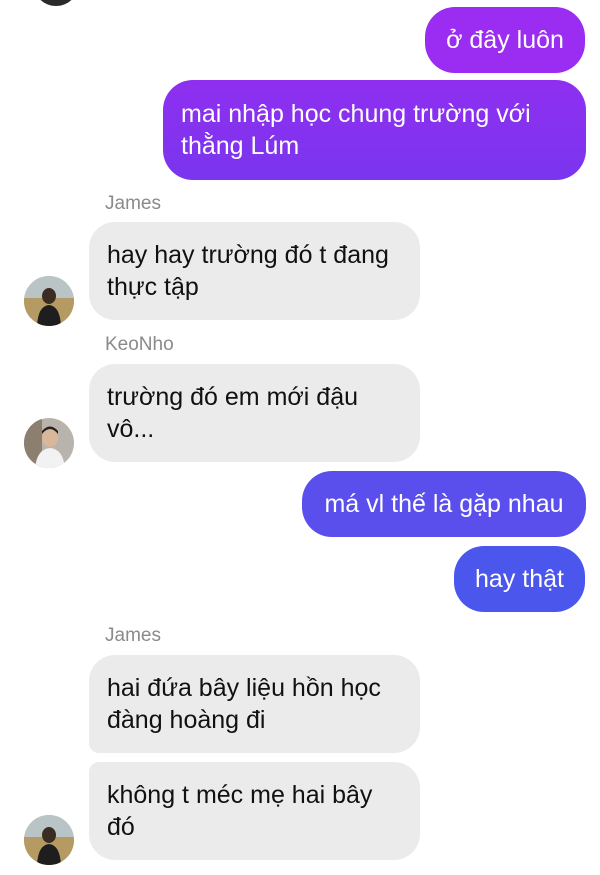  Describe the element at coordinates (56, 3) in the screenshot. I see `avatar-partial` at that location.